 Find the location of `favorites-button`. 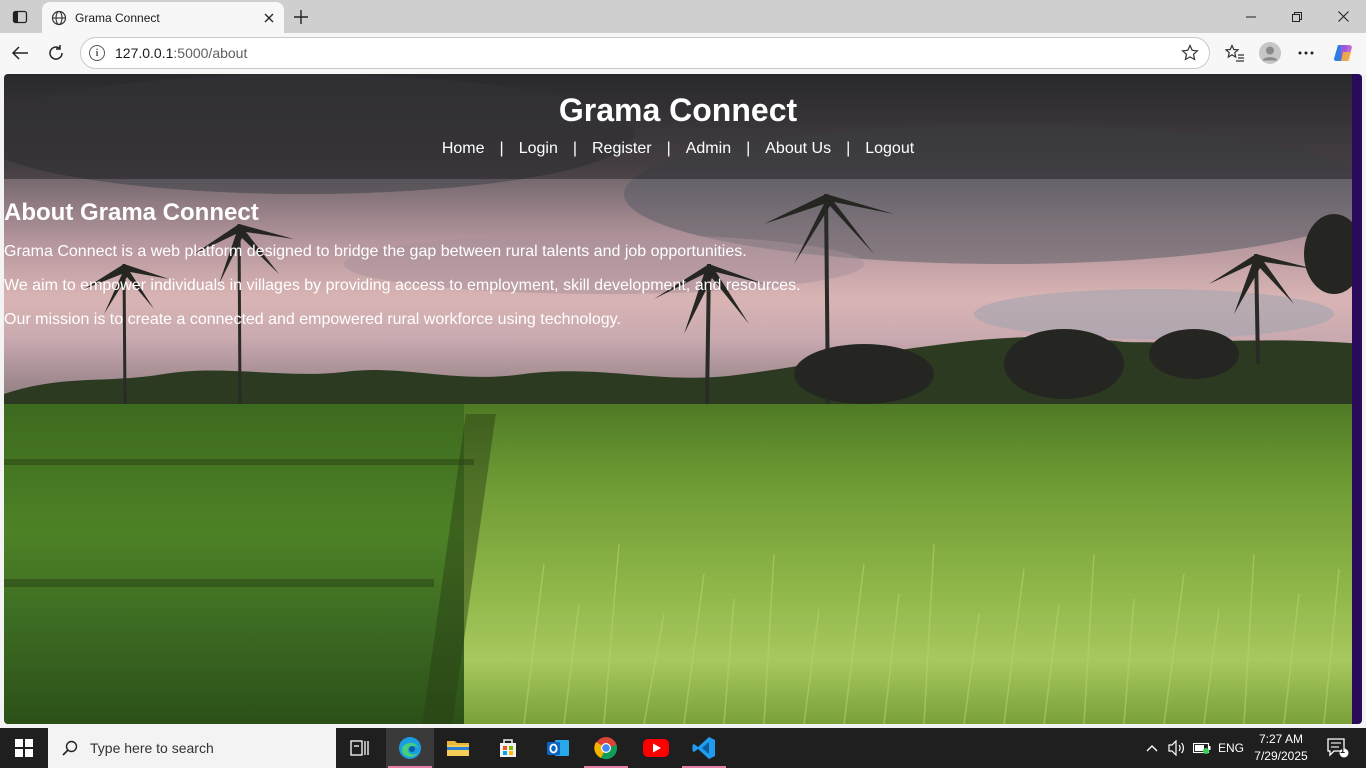

favorites-button is located at coordinates (1235, 53).